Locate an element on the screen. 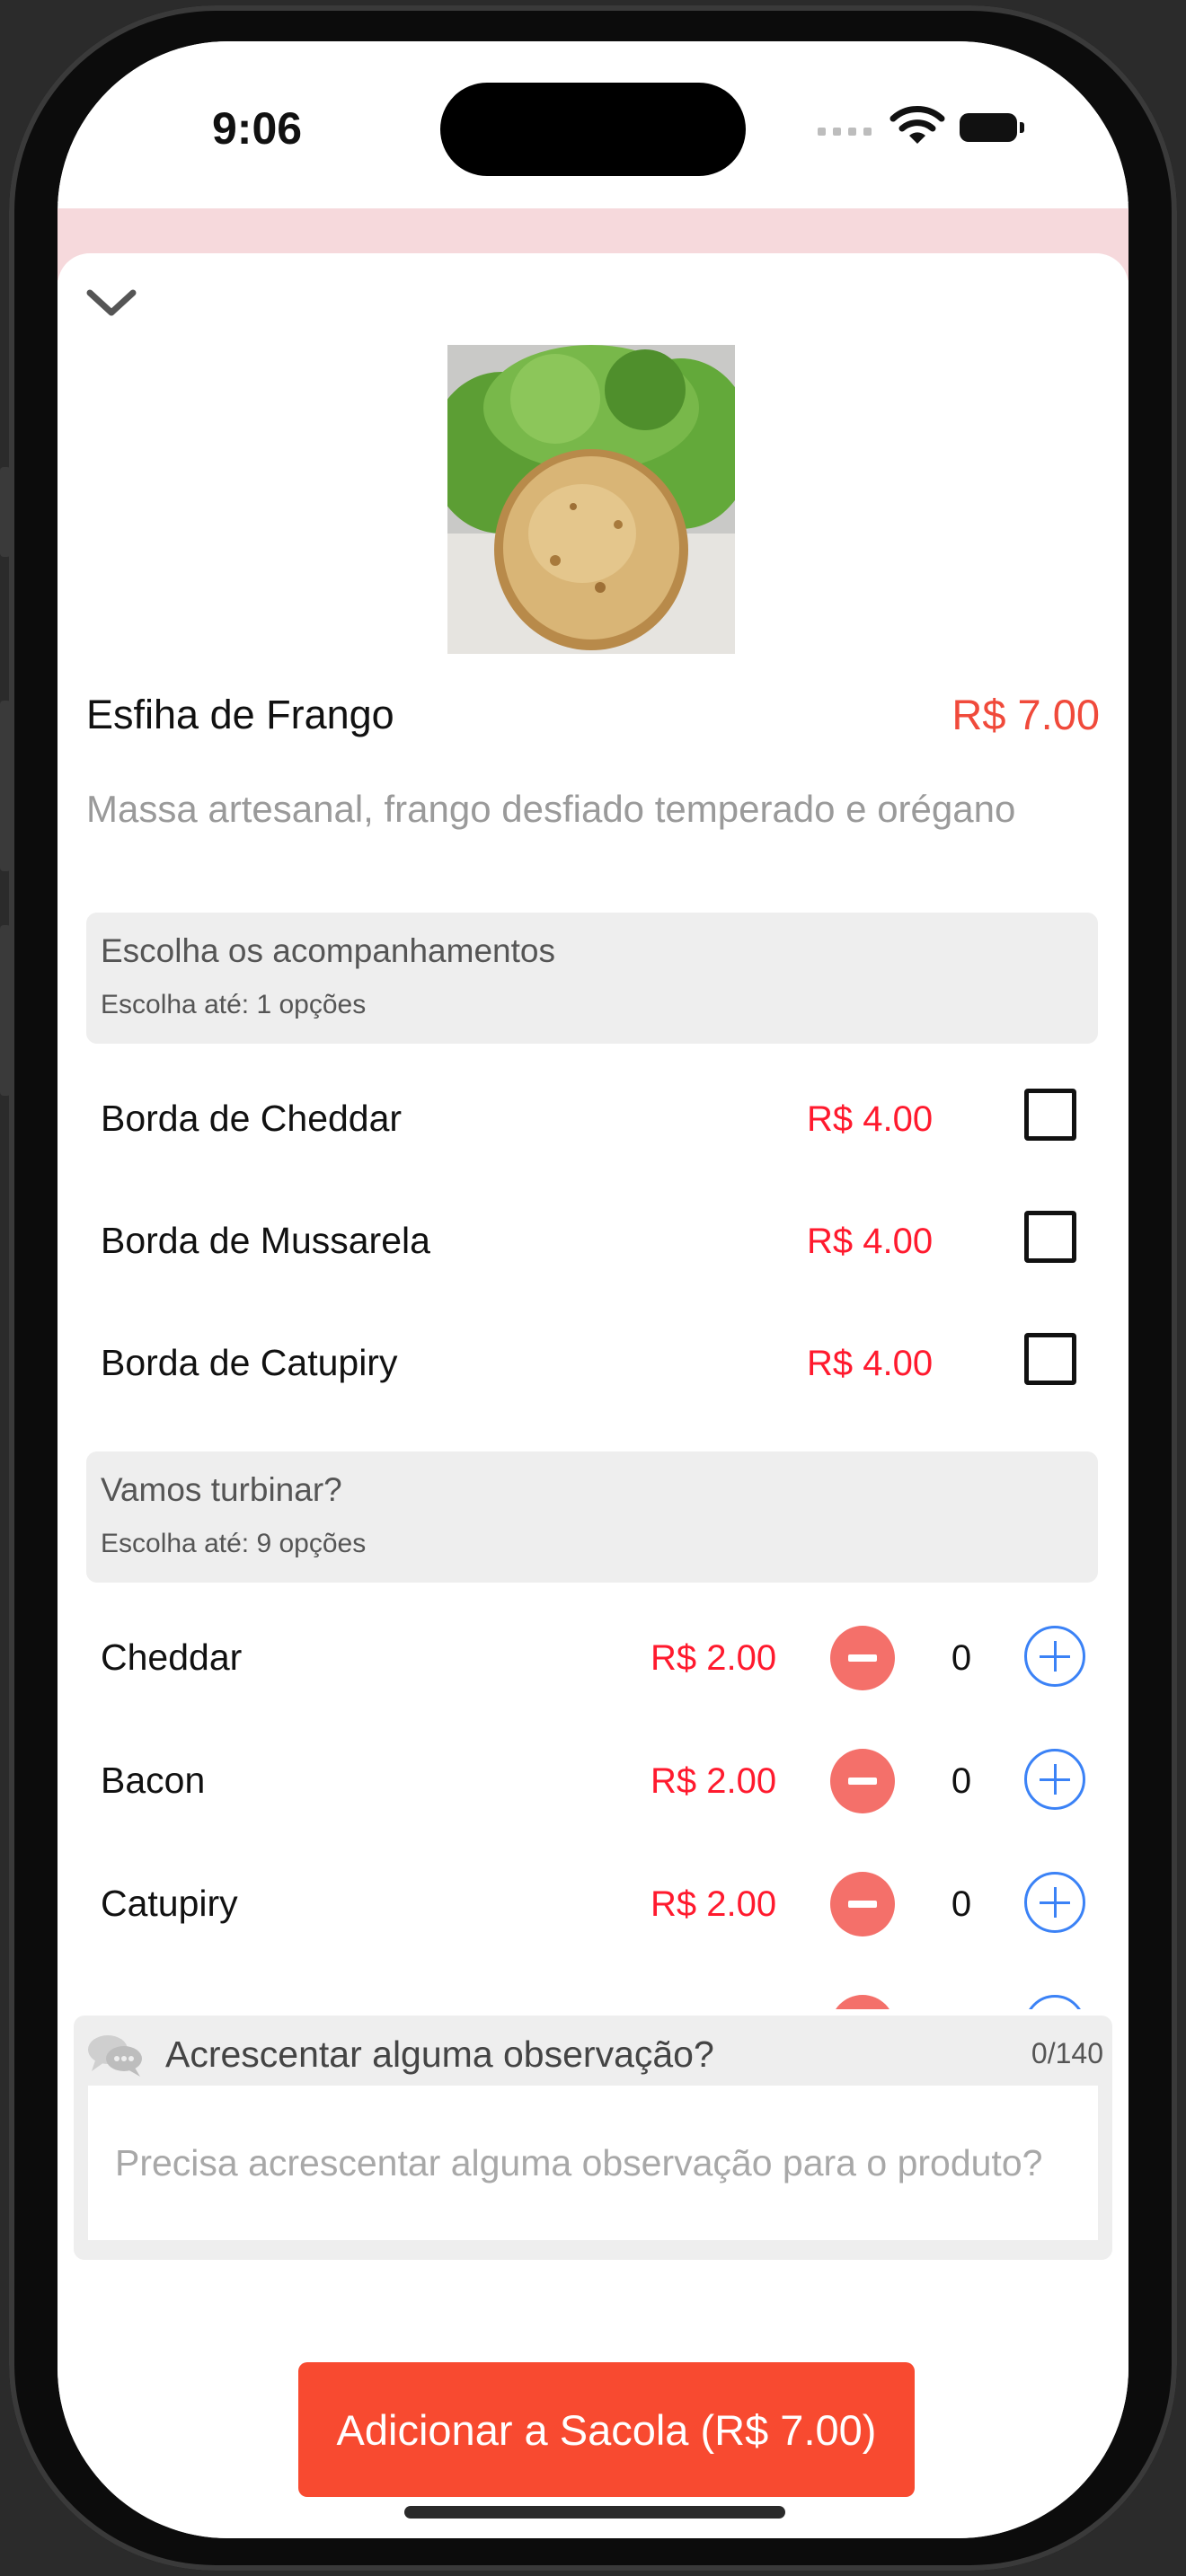  chevron-down-icon is located at coordinates (111, 303).